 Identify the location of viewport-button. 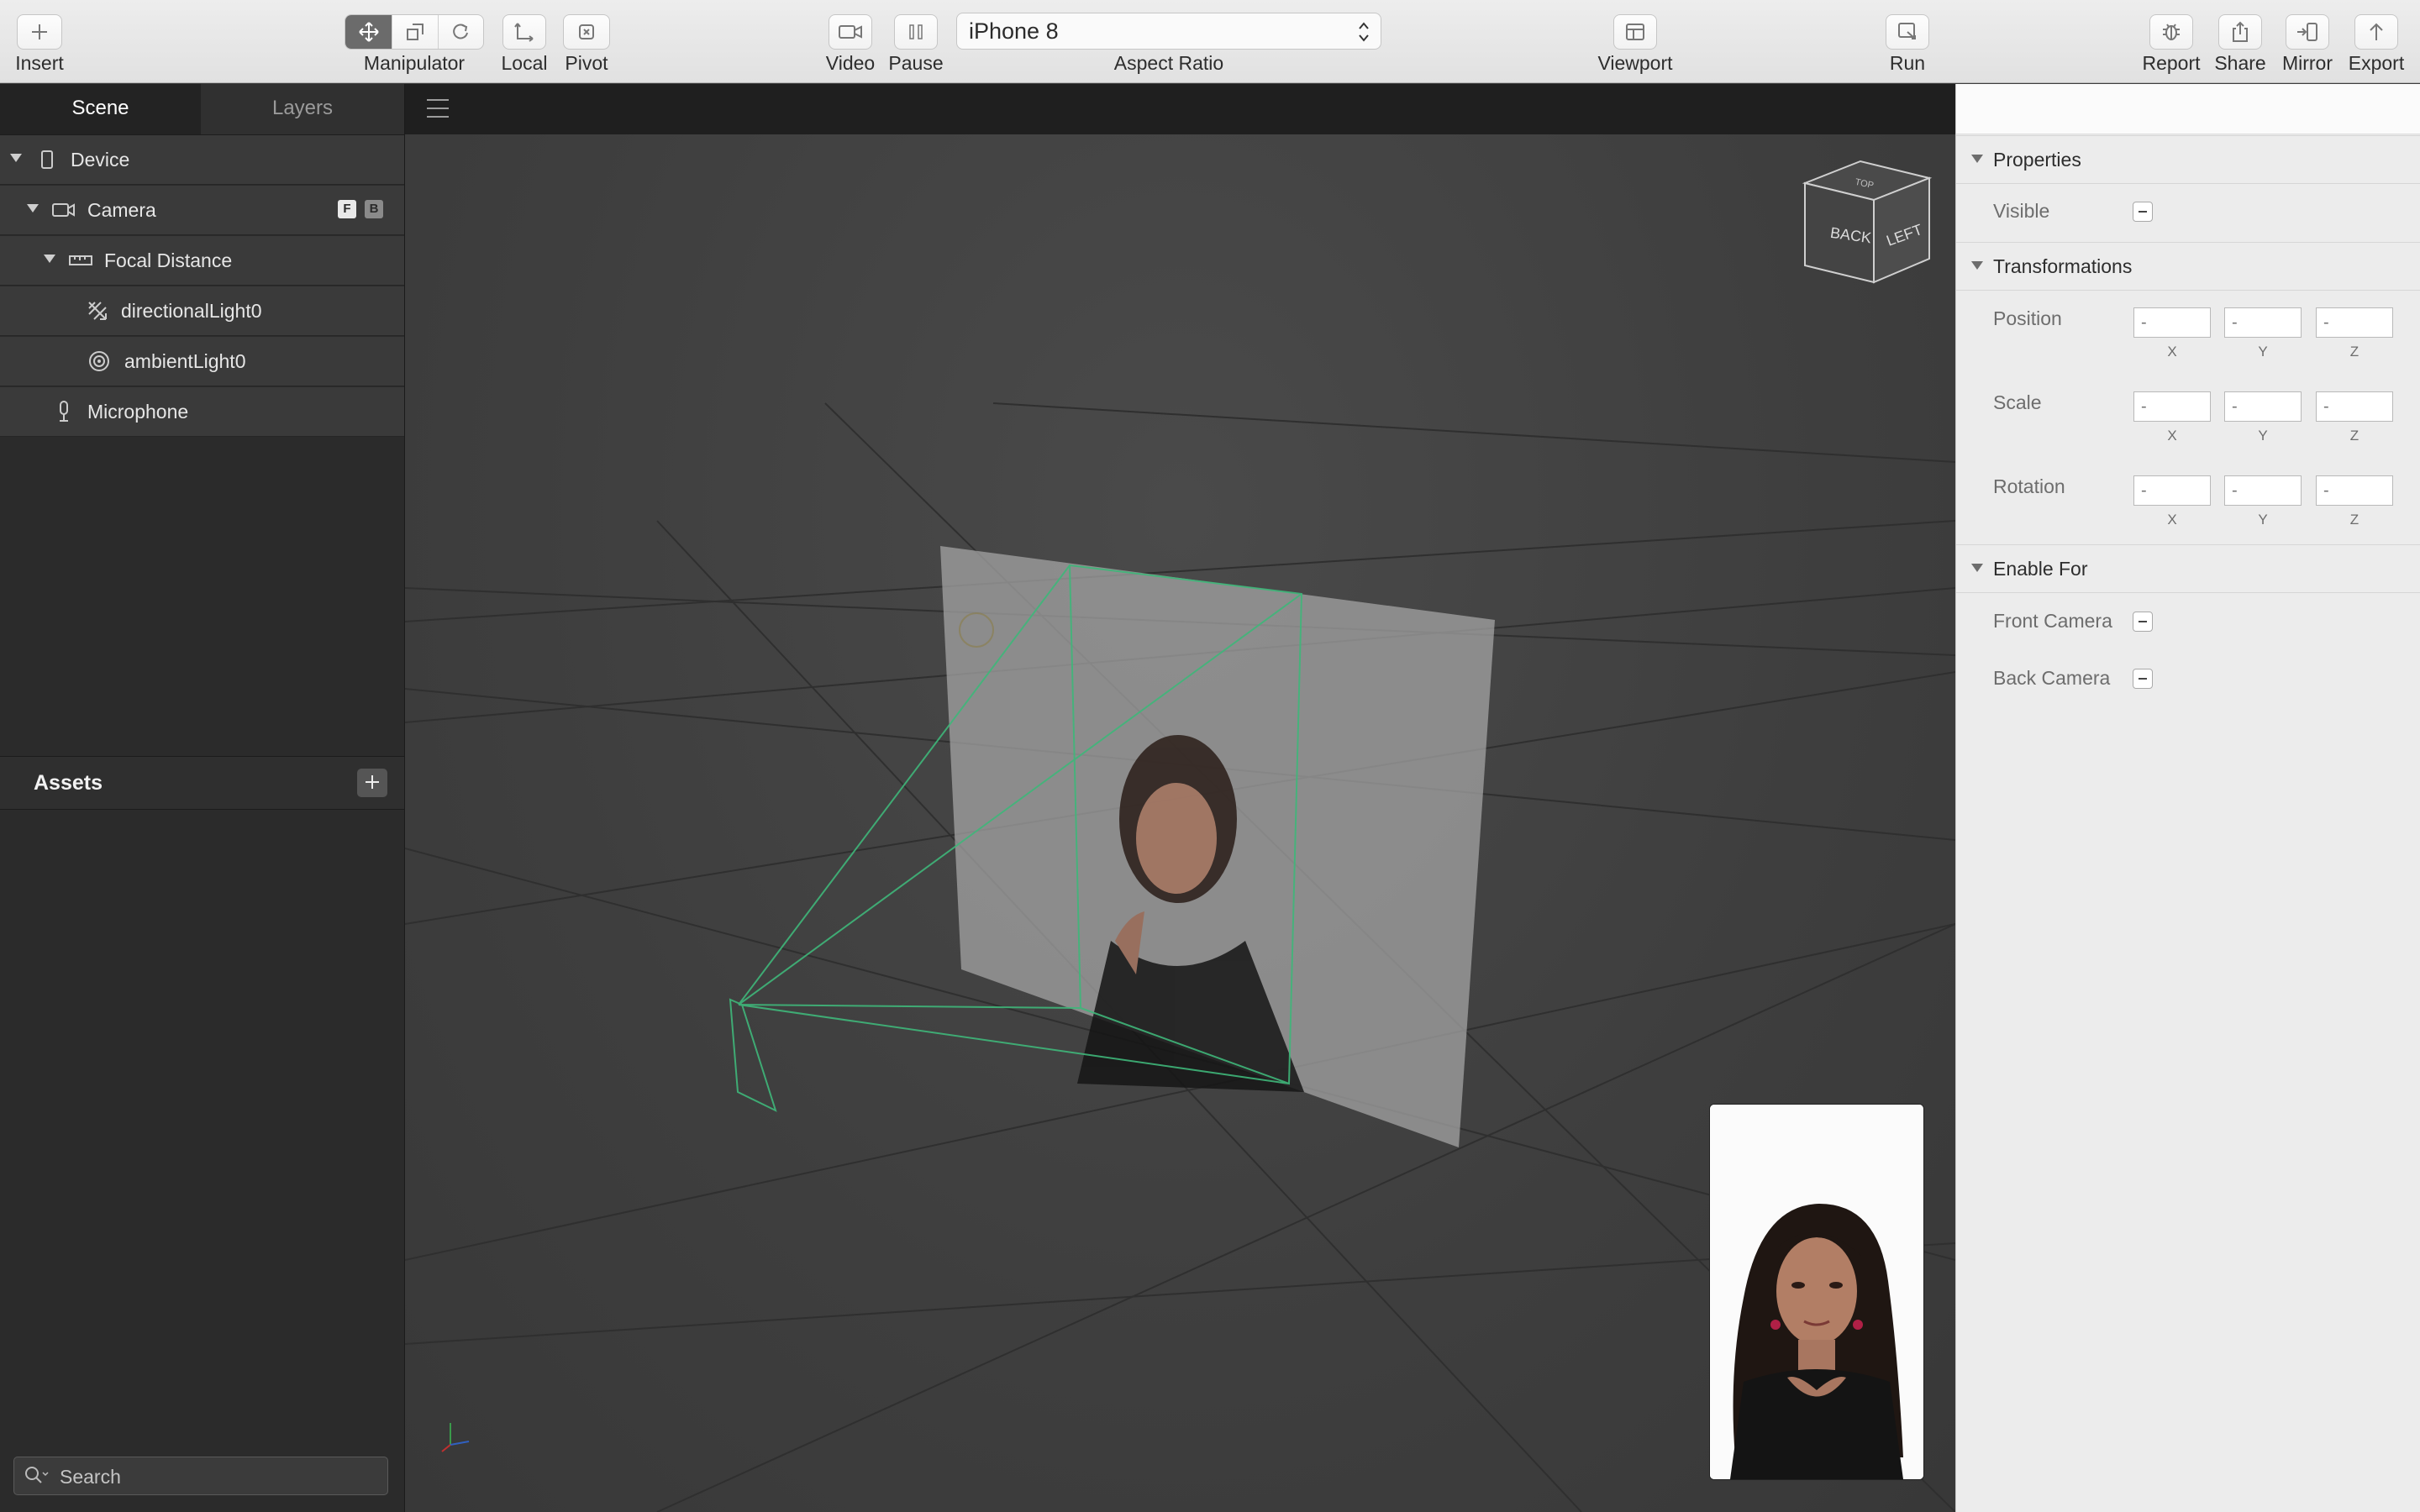
(1635, 32).